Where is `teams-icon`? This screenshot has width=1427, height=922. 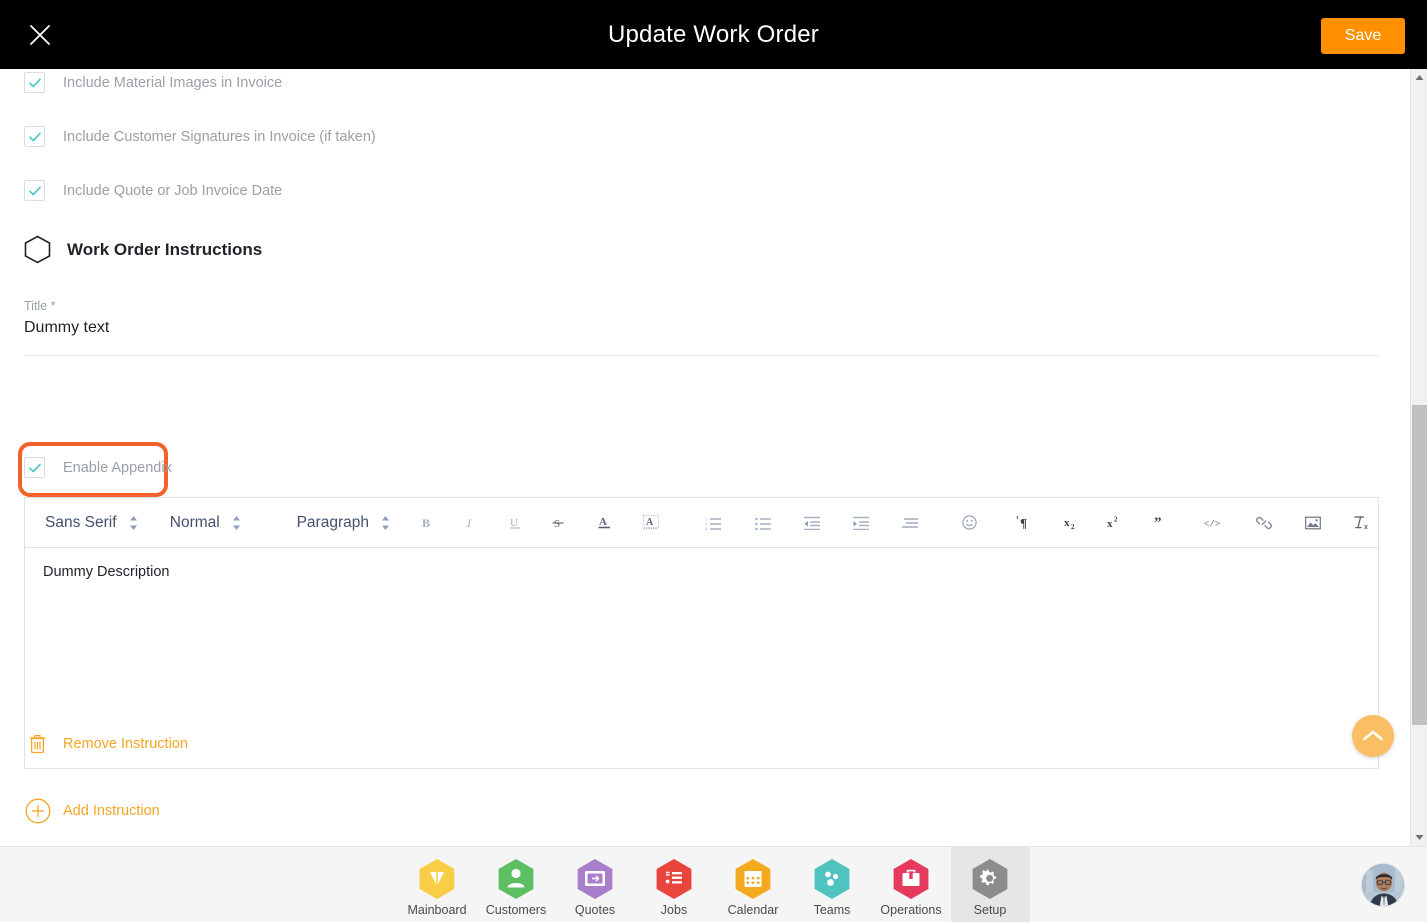
teams-icon is located at coordinates (832, 878).